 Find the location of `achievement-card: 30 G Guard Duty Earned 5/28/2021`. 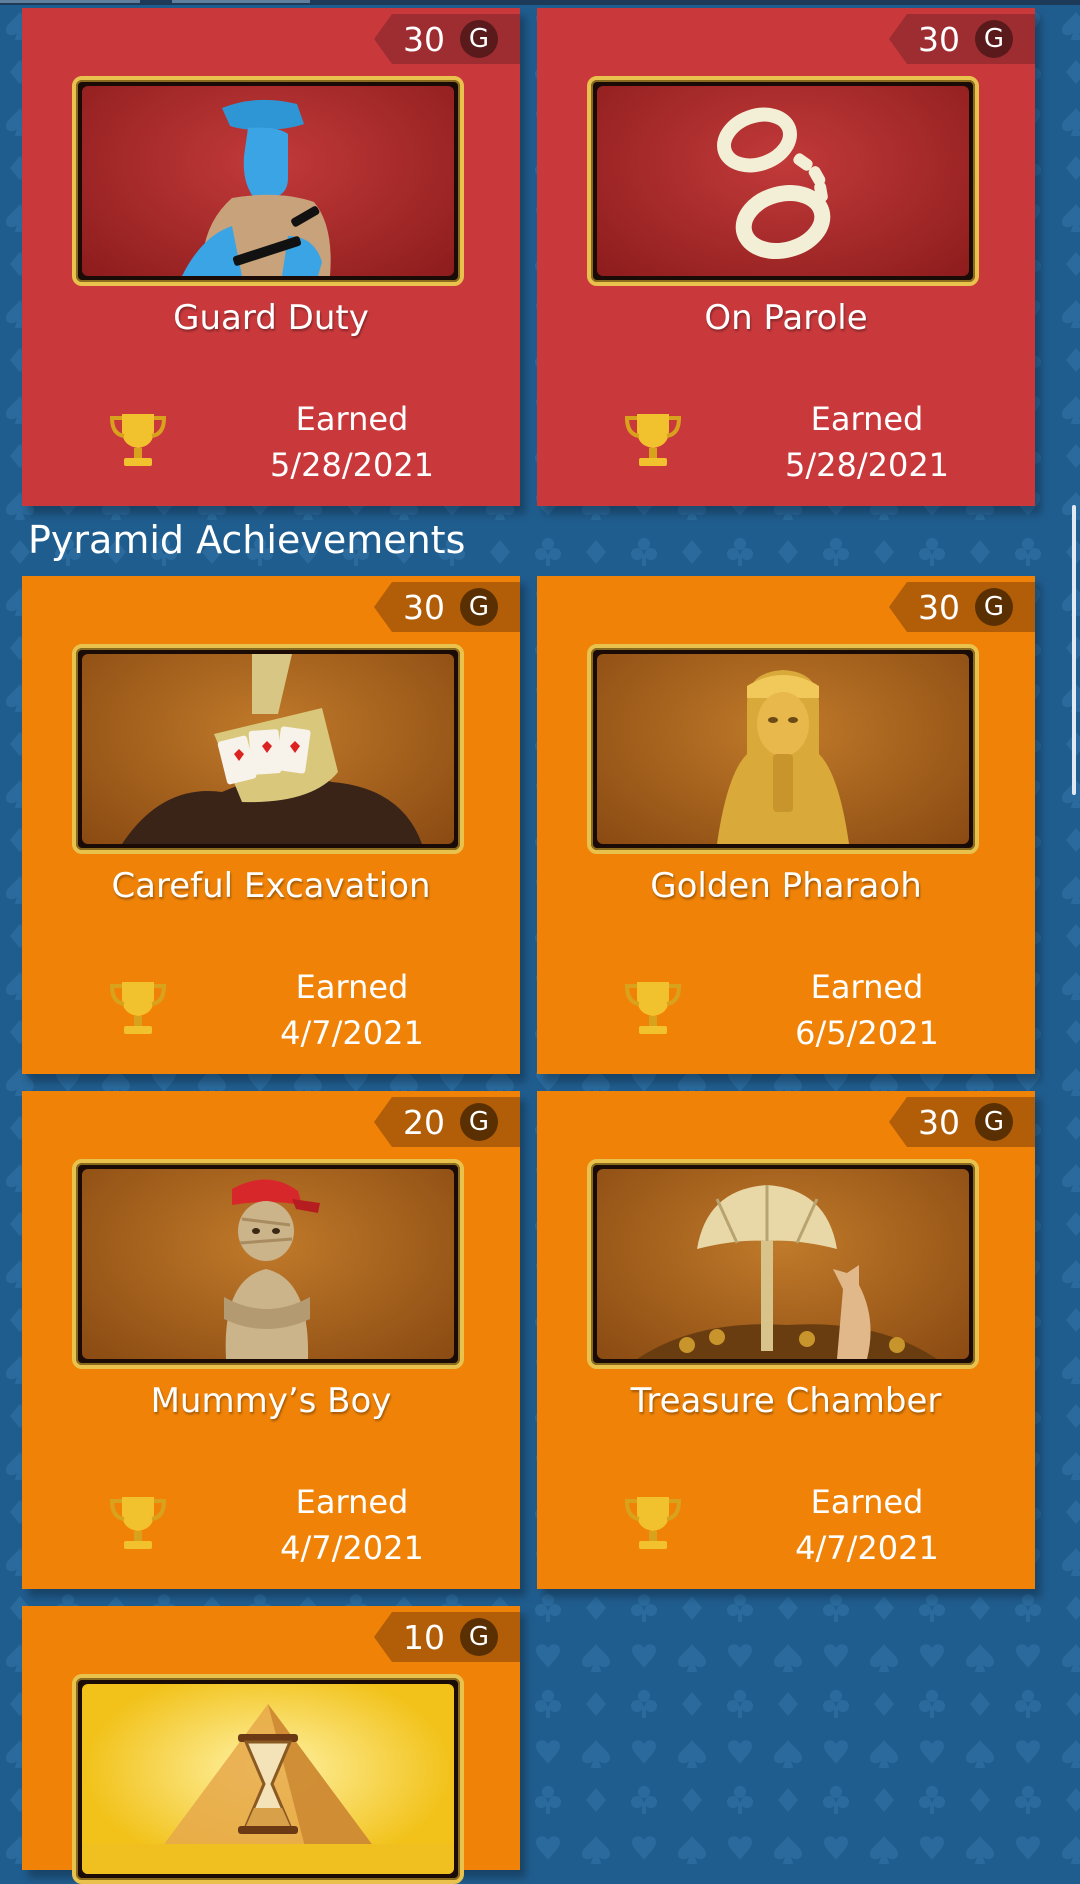

achievement-card: 30 G Guard Duty Earned 5/28/2021 is located at coordinates (271, 257).